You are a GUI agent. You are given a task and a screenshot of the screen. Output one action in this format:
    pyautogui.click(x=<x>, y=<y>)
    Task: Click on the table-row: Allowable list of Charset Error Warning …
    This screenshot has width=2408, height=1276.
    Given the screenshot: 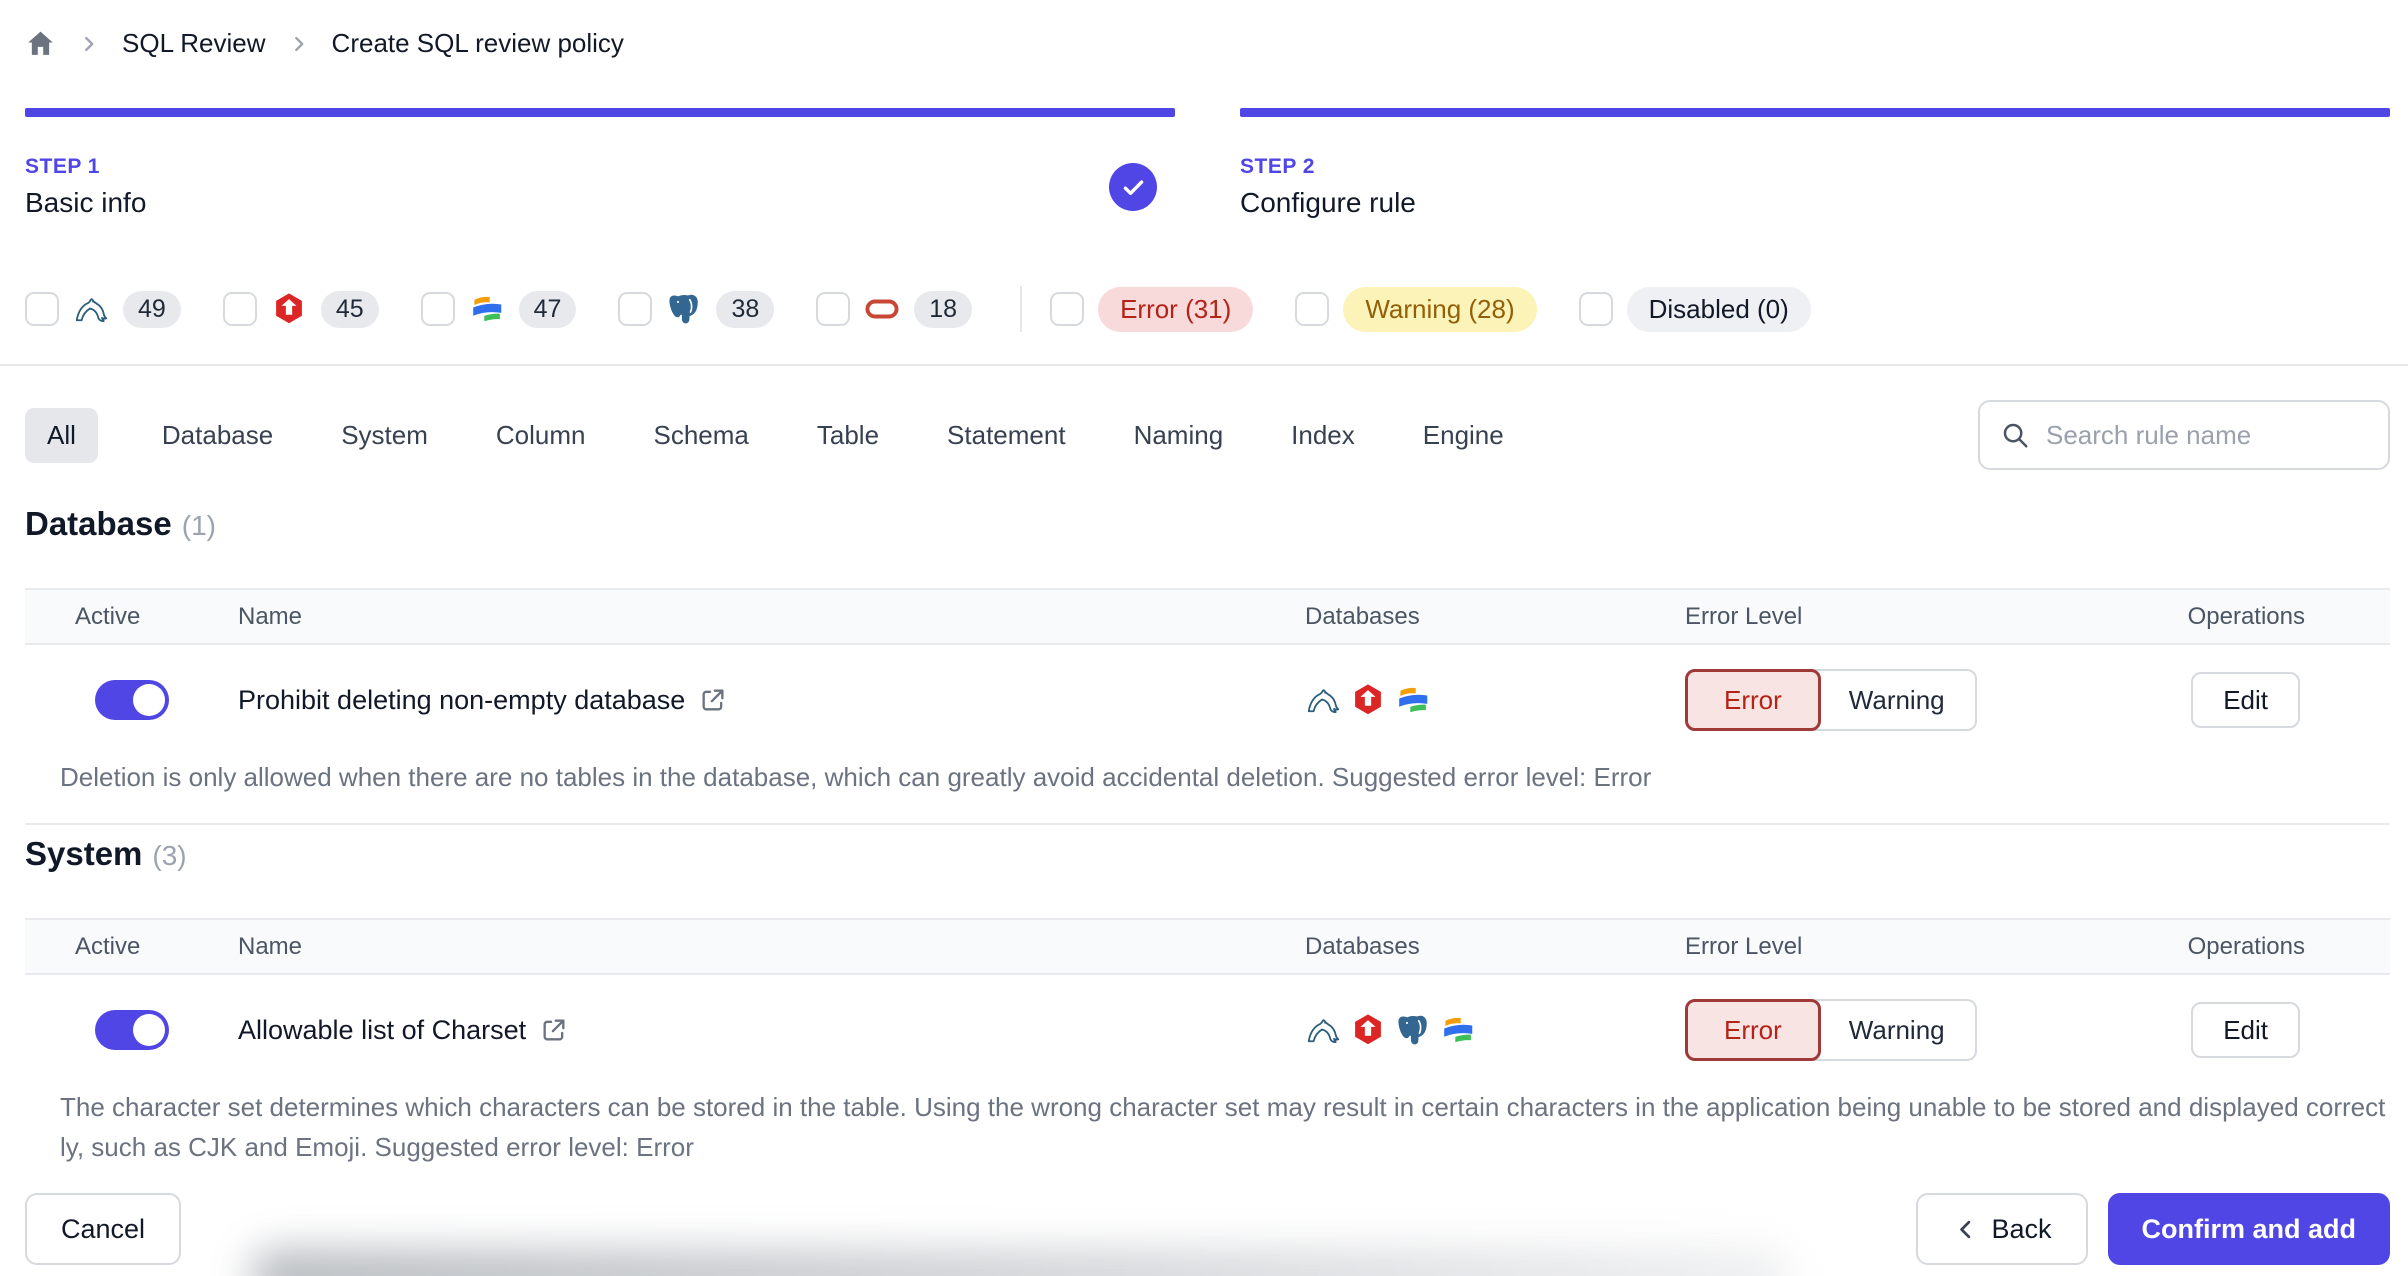 What is the action you would take?
    pyautogui.click(x=1207, y=1018)
    